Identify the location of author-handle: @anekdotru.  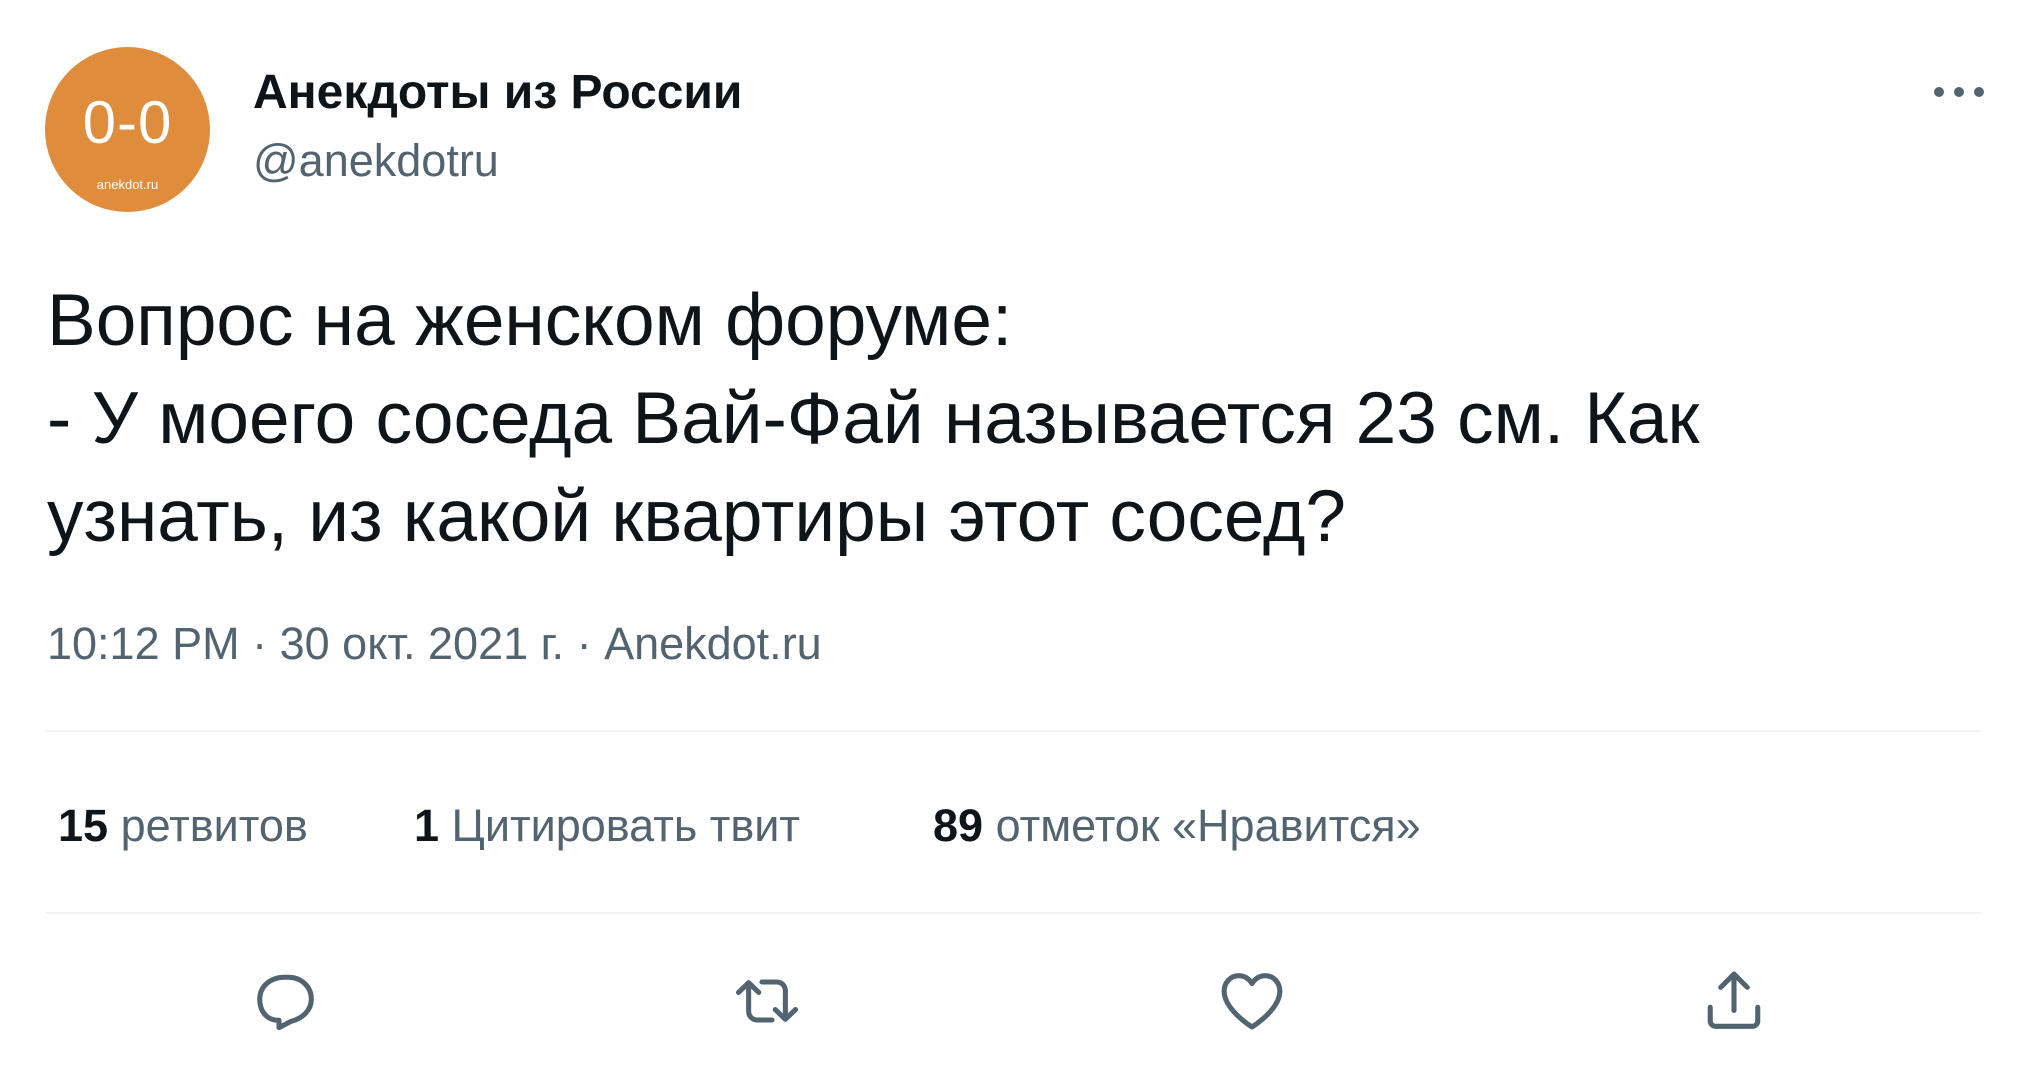
(376, 161).